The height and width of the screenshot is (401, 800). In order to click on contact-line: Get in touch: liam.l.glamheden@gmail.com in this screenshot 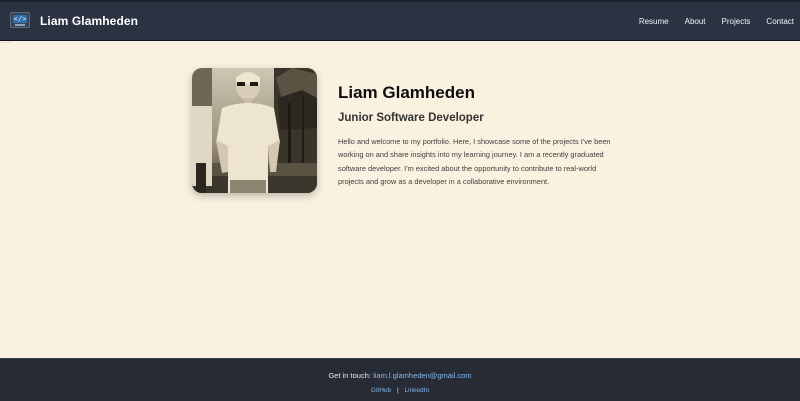, I will do `click(400, 375)`.